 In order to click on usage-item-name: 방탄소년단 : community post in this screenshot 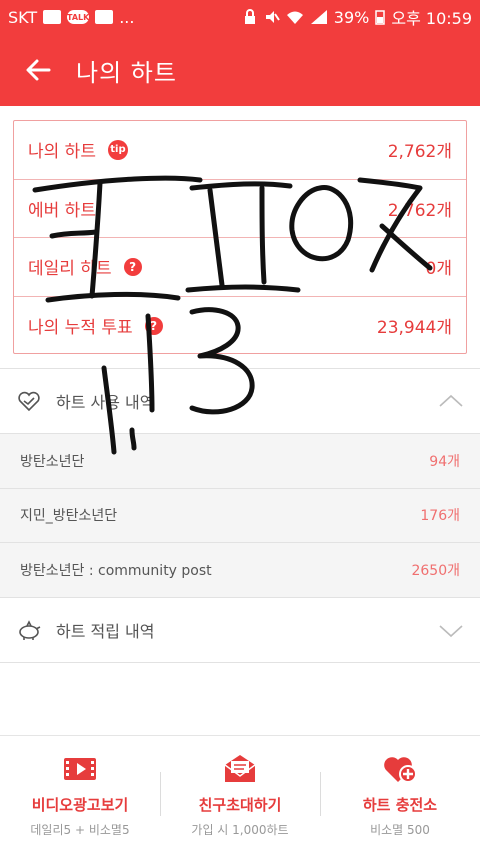, I will do `click(116, 570)`.